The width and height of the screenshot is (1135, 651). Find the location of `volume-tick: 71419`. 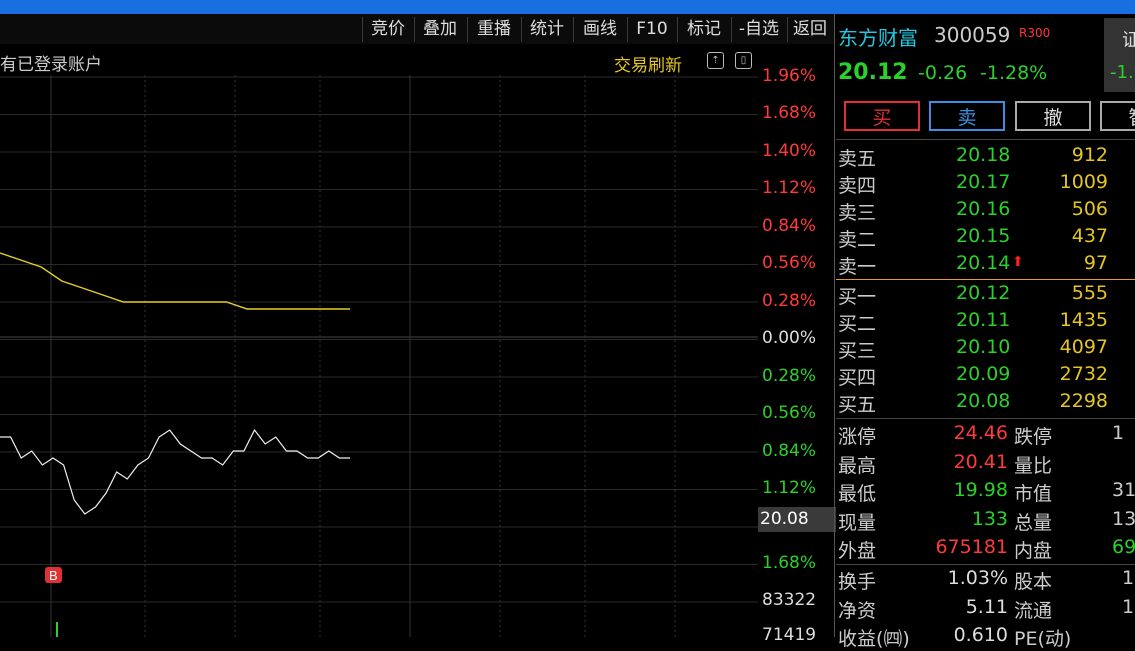

volume-tick: 71419 is located at coordinates (789, 635).